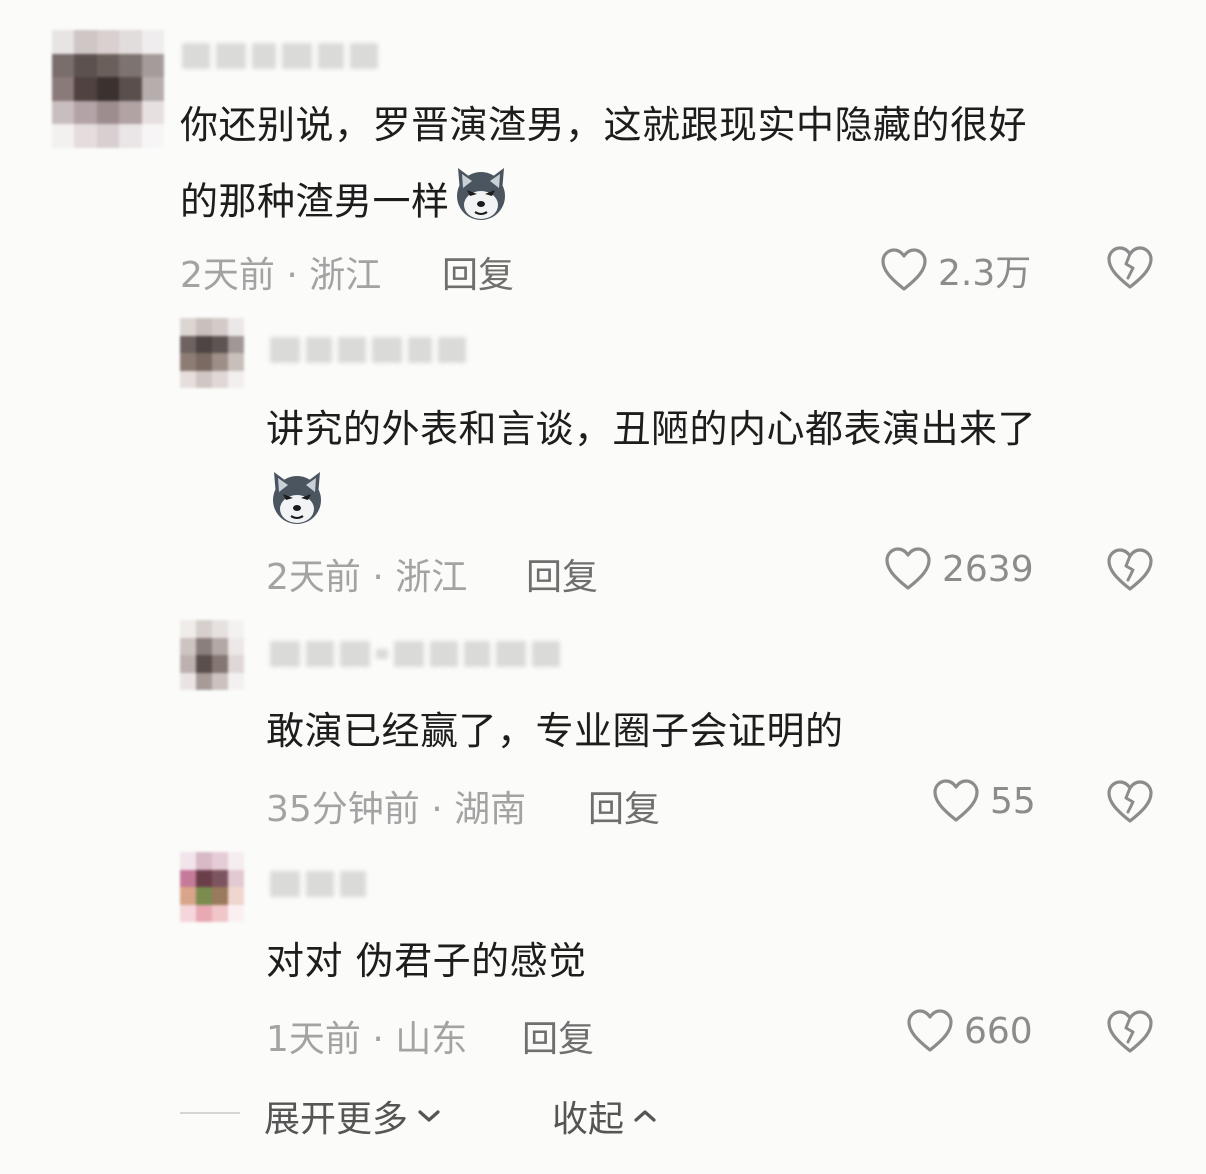  I want to click on like-button: 2639, so click(959, 569).